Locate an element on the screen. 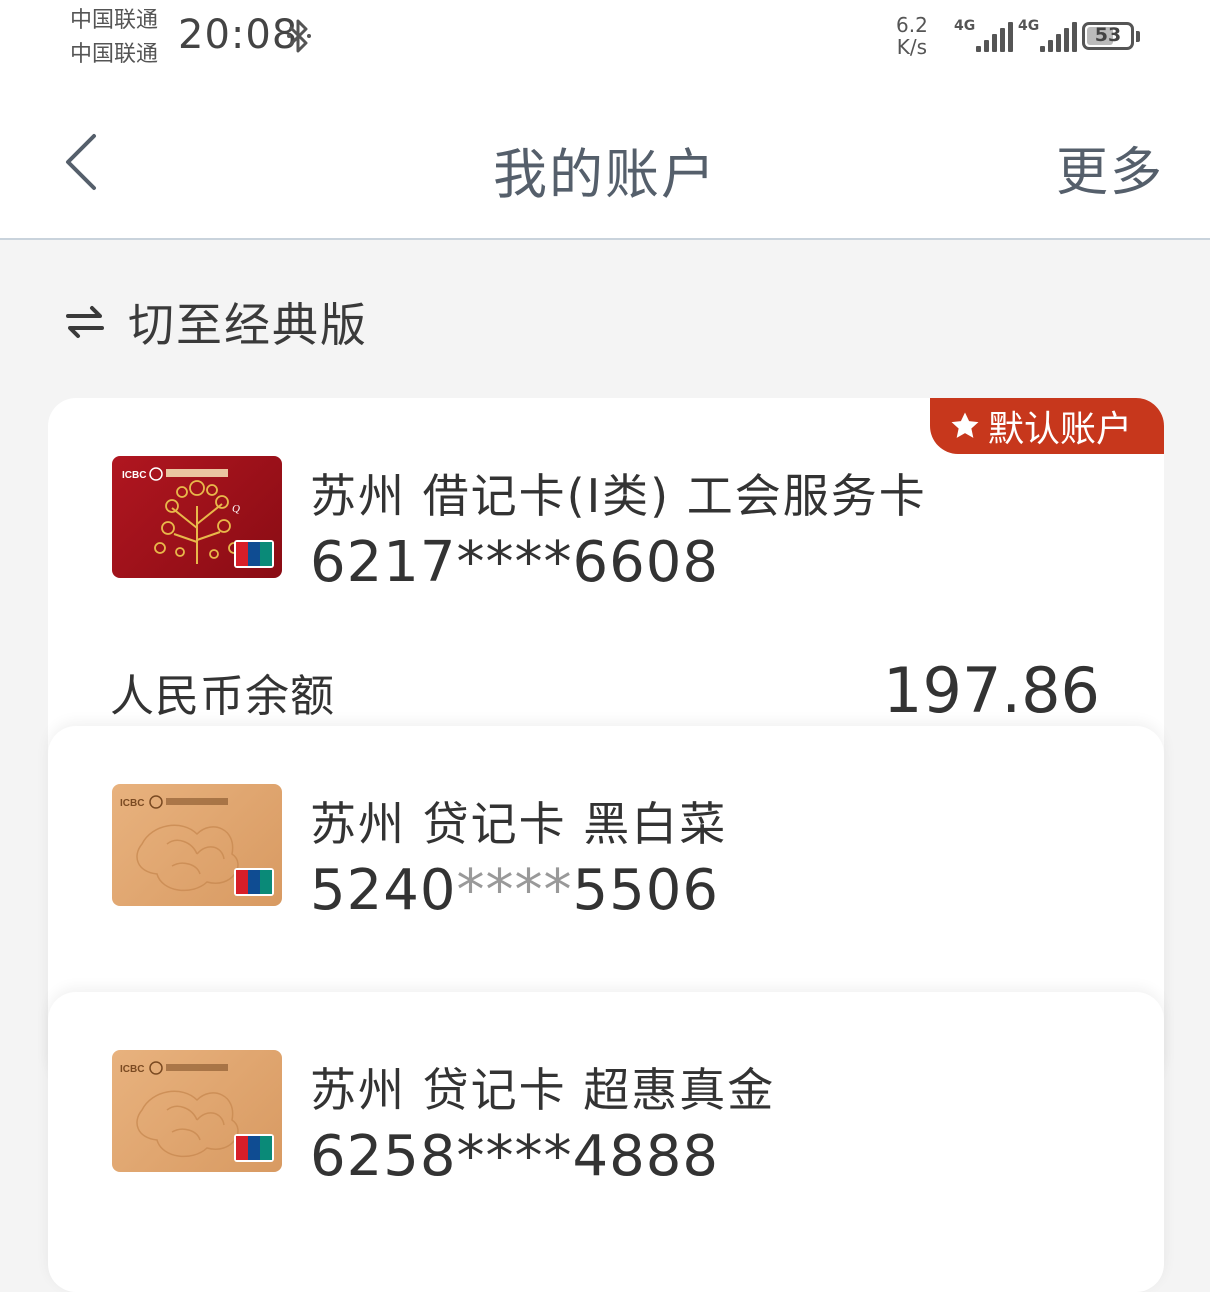  switch-classic-button: 切至经典版 is located at coordinates (216, 322).